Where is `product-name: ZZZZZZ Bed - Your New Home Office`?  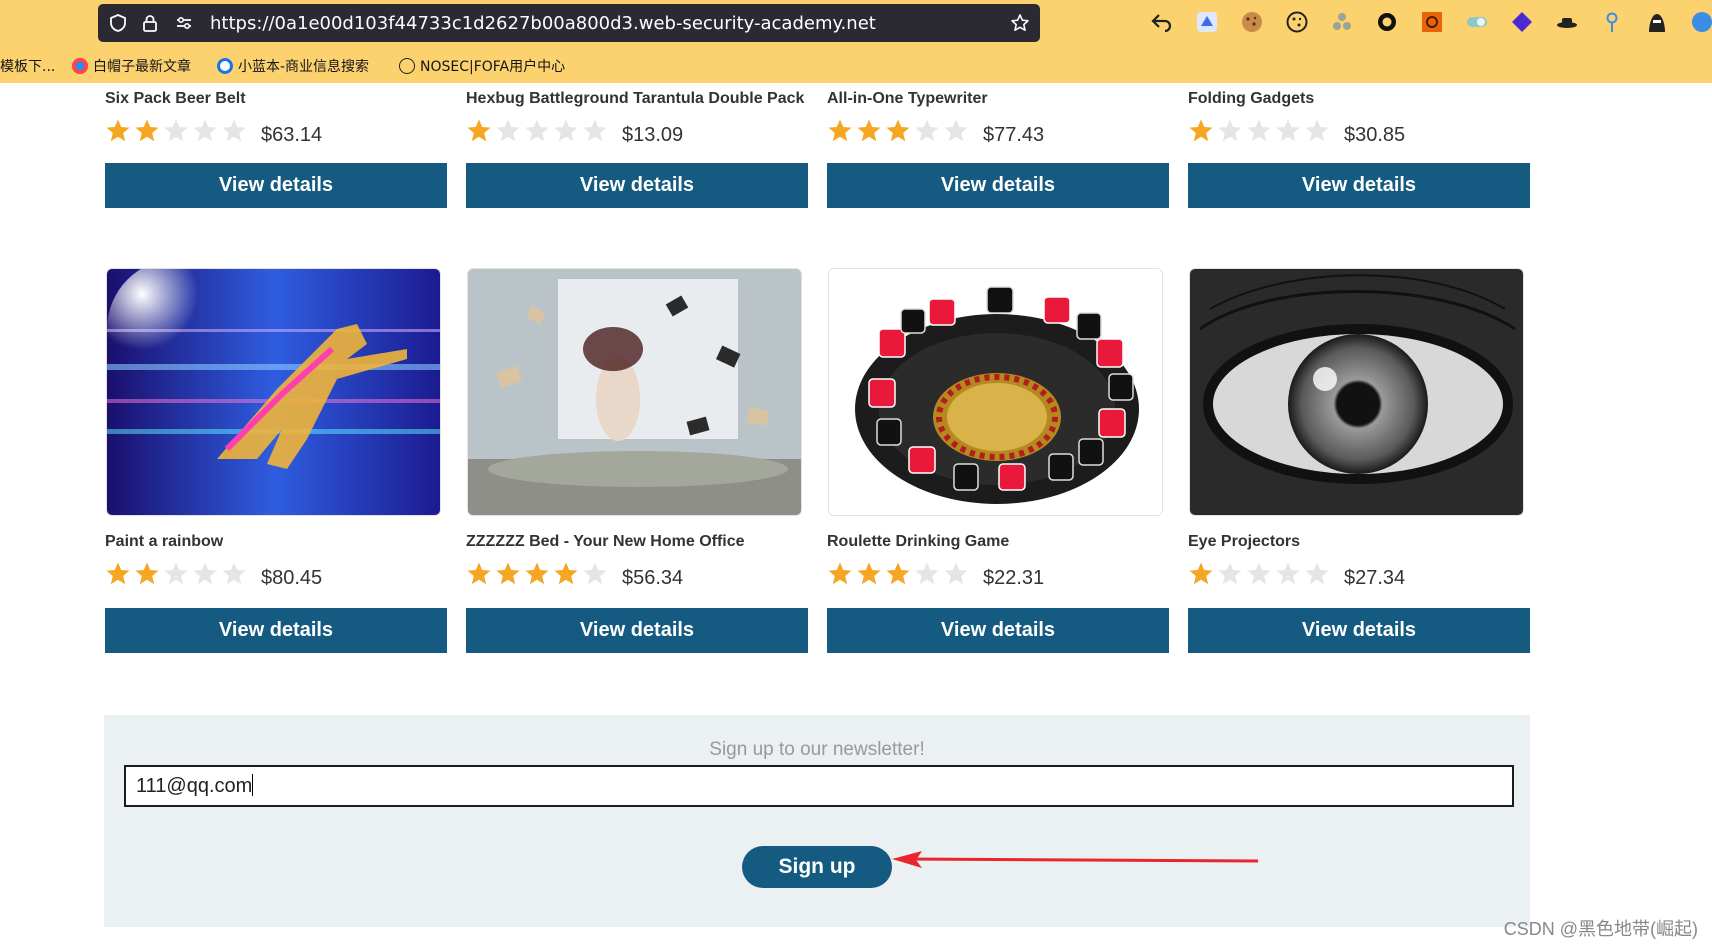 product-name: ZZZZZZ Bed - Your New Home Office is located at coordinates (605, 541).